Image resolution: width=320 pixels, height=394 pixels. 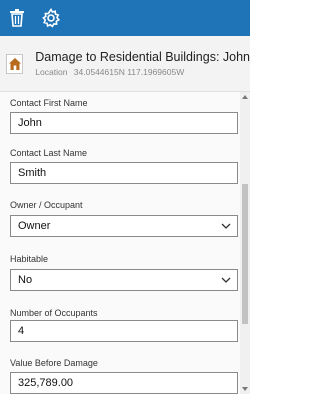 What do you see at coordinates (30, 123) in the screenshot?
I see `first-name-value: John` at bounding box center [30, 123].